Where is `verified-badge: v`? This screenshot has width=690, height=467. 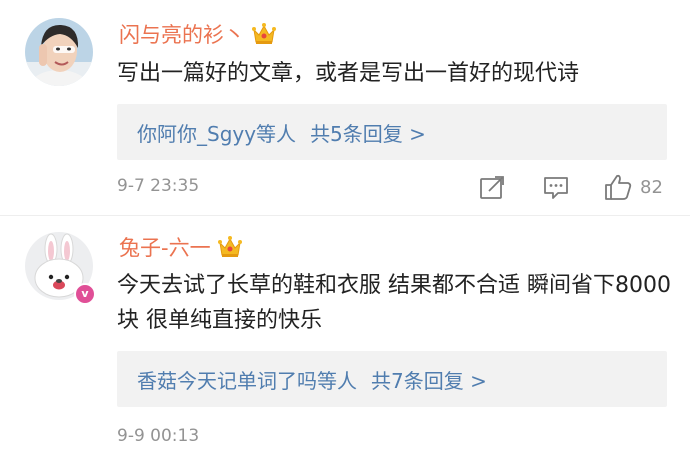 verified-badge: v is located at coordinates (85, 294).